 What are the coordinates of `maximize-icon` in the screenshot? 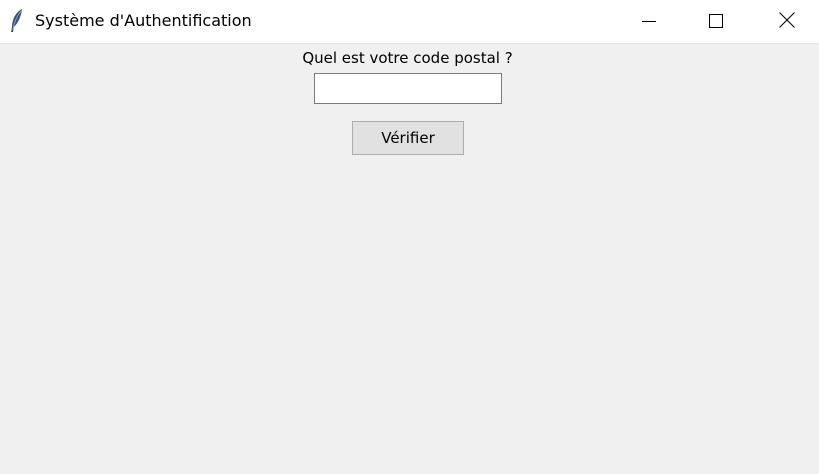 It's located at (716, 22).